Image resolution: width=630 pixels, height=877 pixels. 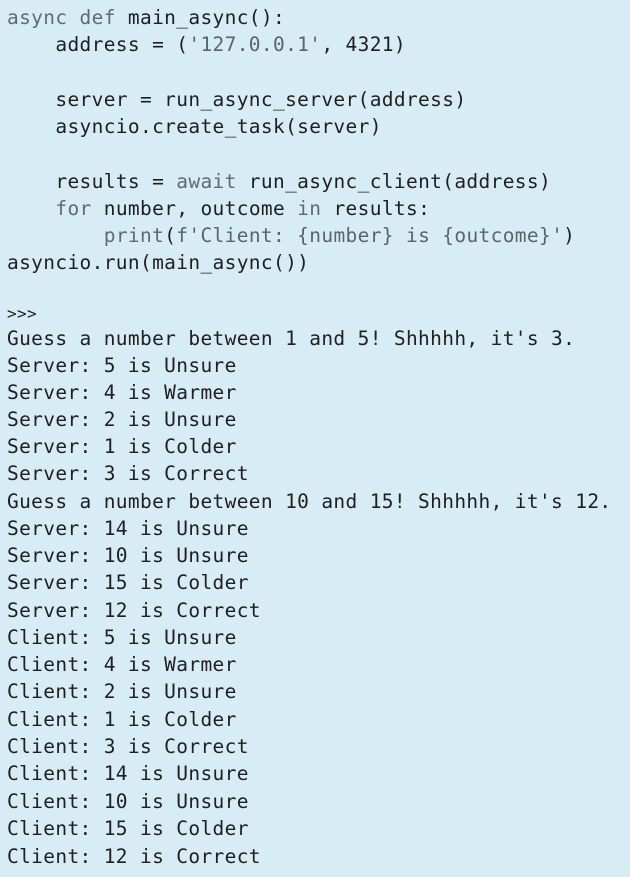 I want to click on code-token: number, outcome, so click(x=194, y=208).